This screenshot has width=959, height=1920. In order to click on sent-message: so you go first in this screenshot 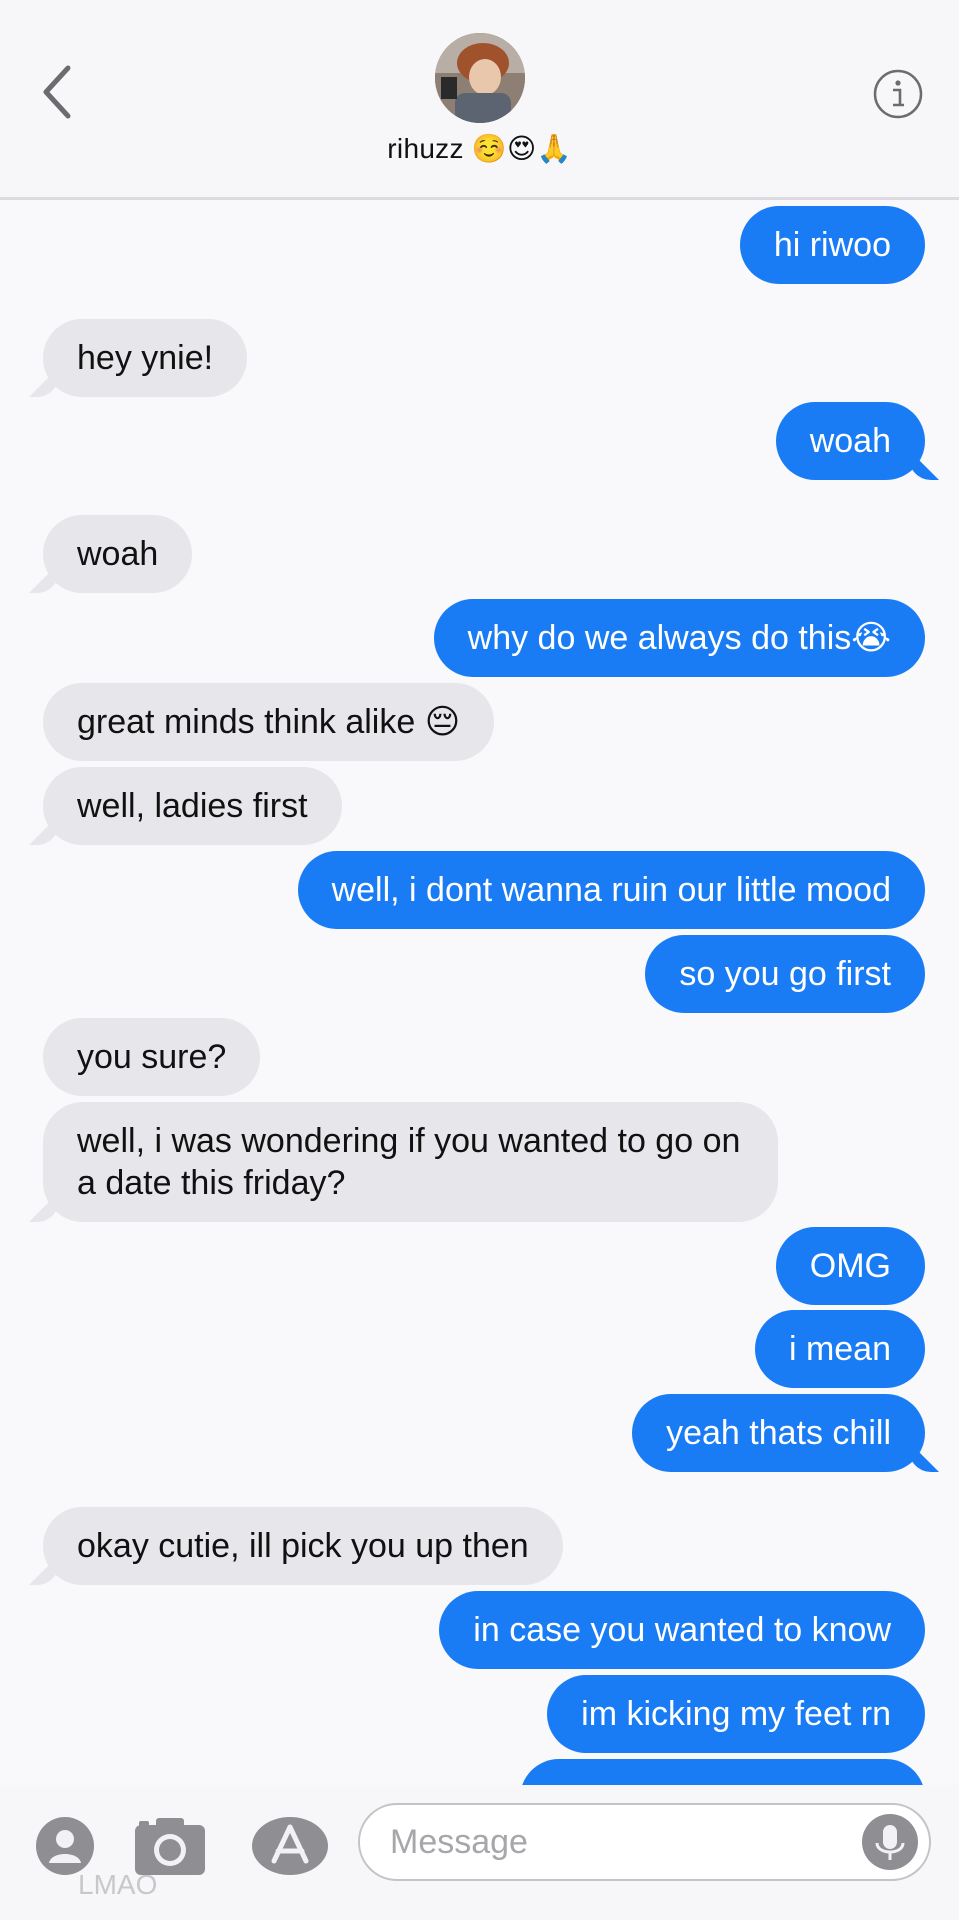, I will do `click(785, 974)`.